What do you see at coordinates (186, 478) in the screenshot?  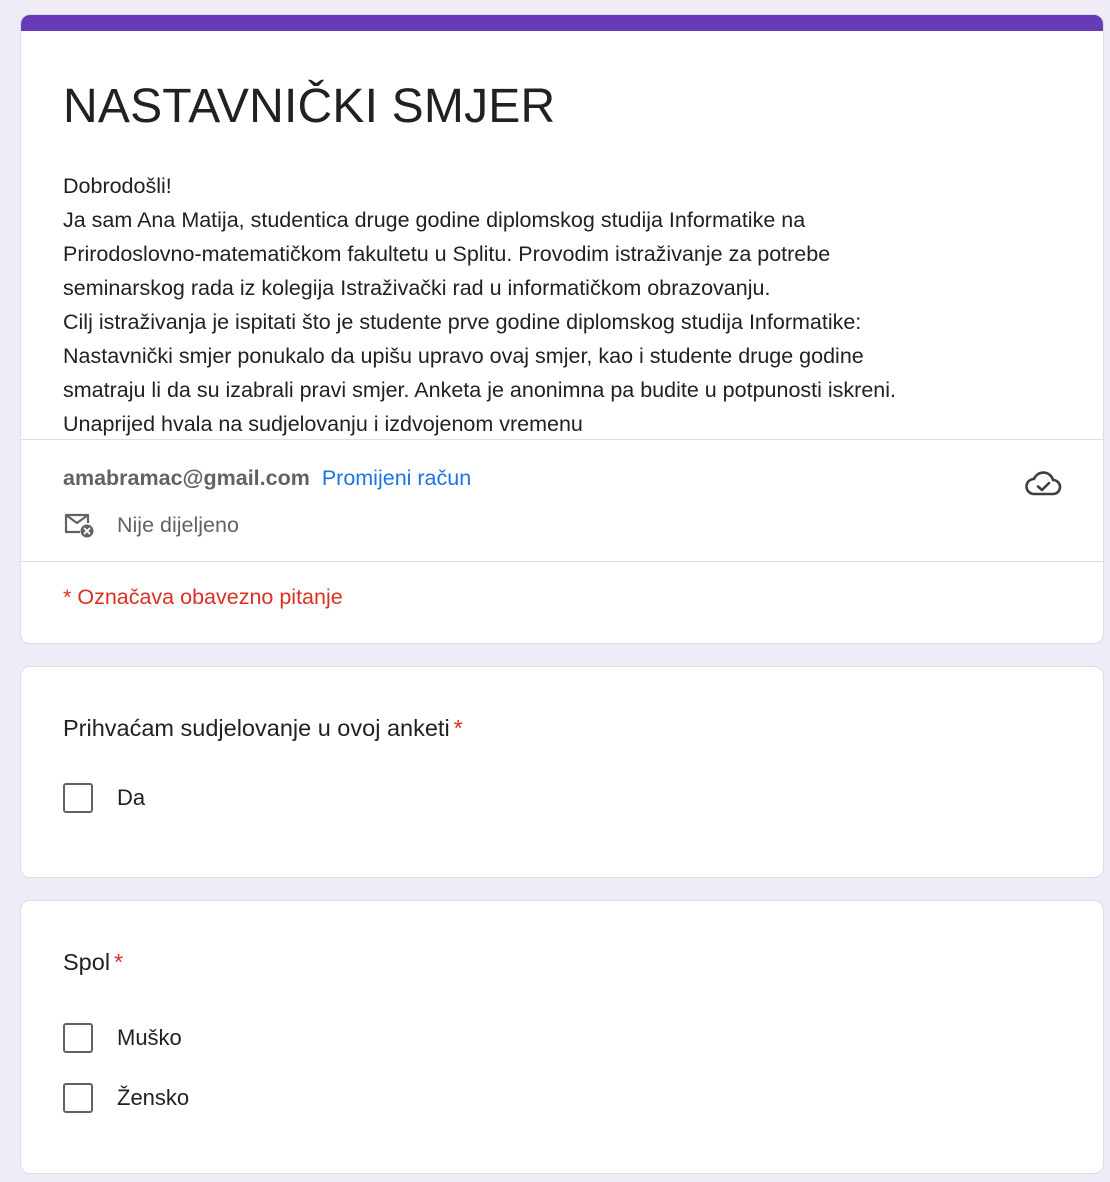 I see `account-email: amabramac@gmail.com` at bounding box center [186, 478].